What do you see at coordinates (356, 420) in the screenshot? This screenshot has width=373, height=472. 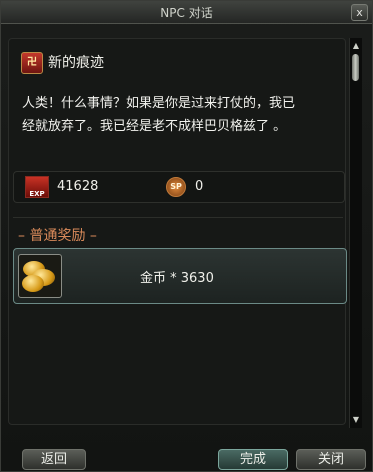 I see `scroll-down-arrow-icon: ▼` at bounding box center [356, 420].